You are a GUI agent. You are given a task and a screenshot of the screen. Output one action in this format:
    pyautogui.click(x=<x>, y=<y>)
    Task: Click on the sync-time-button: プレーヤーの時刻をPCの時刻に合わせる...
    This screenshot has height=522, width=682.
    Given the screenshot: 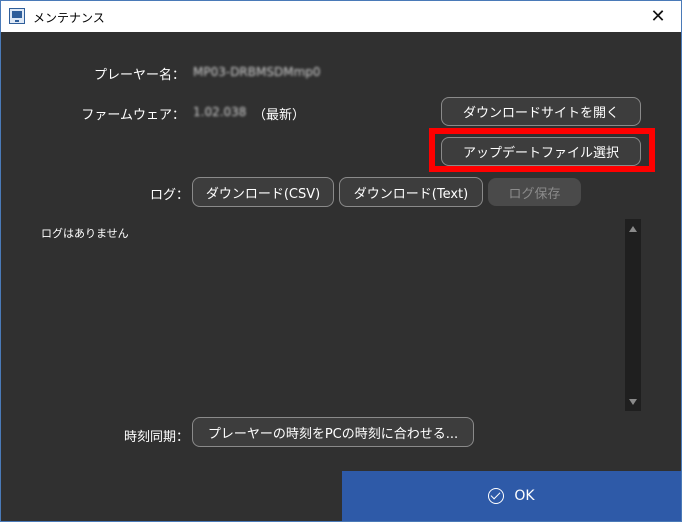 What is the action you would take?
    pyautogui.click(x=333, y=432)
    